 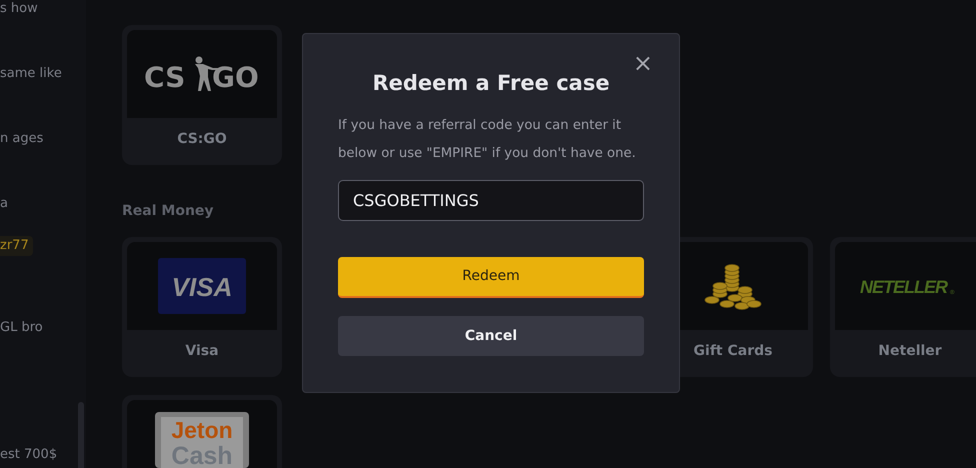 I want to click on cancel-button: Cancel, so click(x=491, y=336).